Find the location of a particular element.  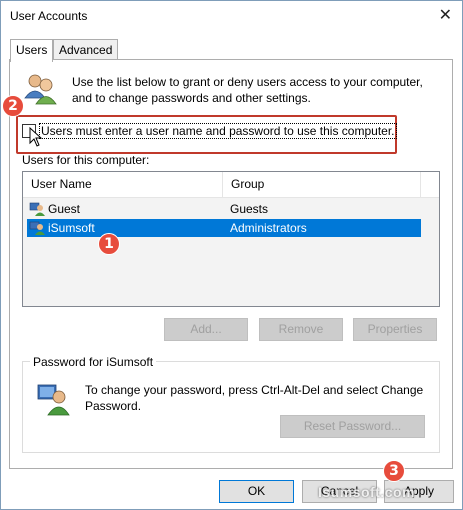

close-icon: ✕ is located at coordinates (445, 15).